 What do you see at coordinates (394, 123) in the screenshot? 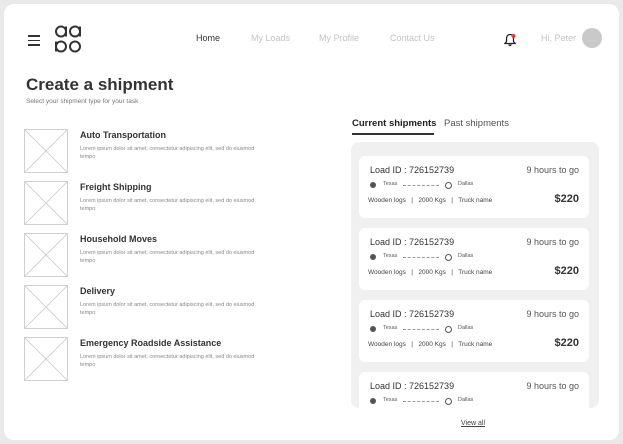
I see `tab-current-shipments: Current shipments` at bounding box center [394, 123].